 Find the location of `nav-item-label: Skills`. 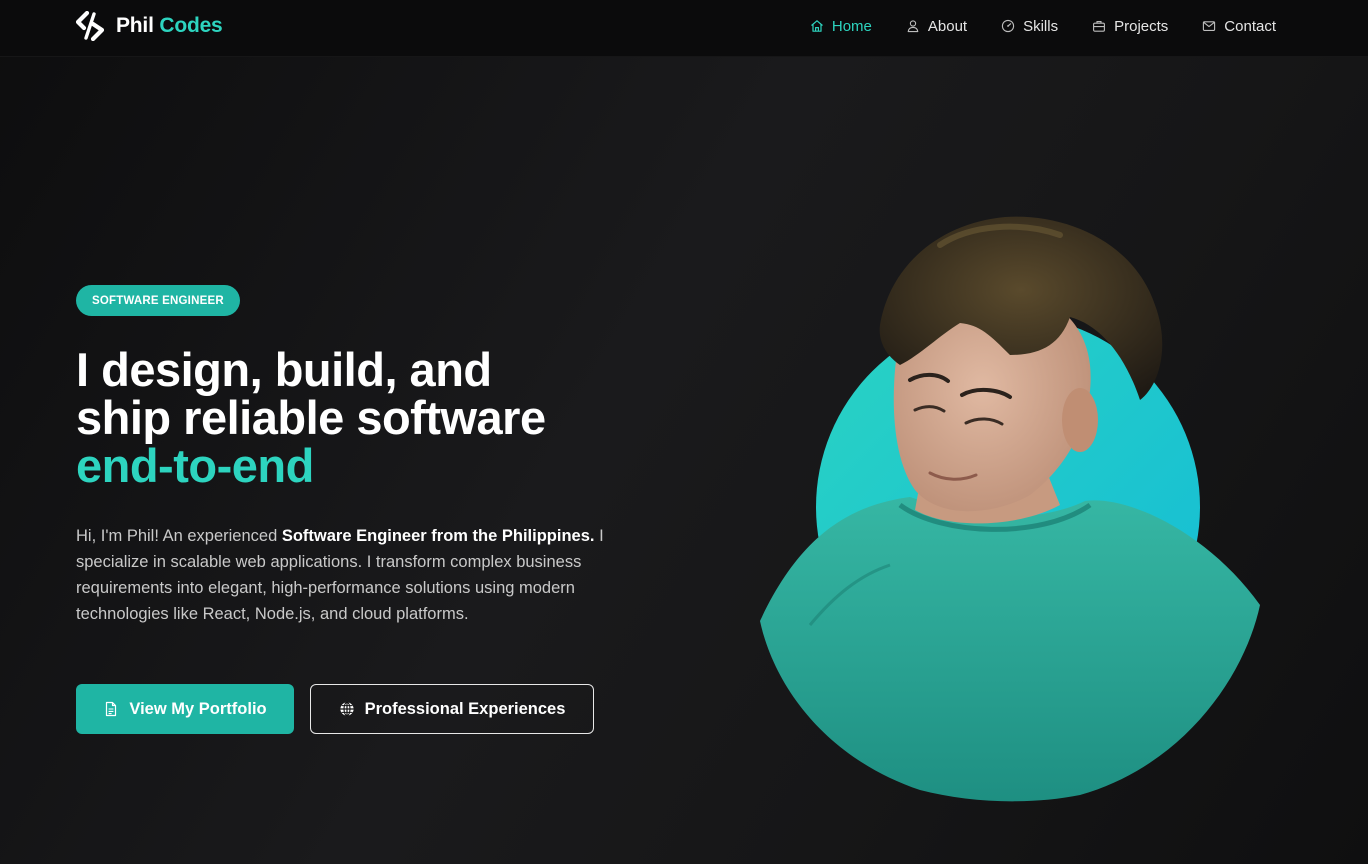

nav-item-label: Skills is located at coordinates (1041, 26).